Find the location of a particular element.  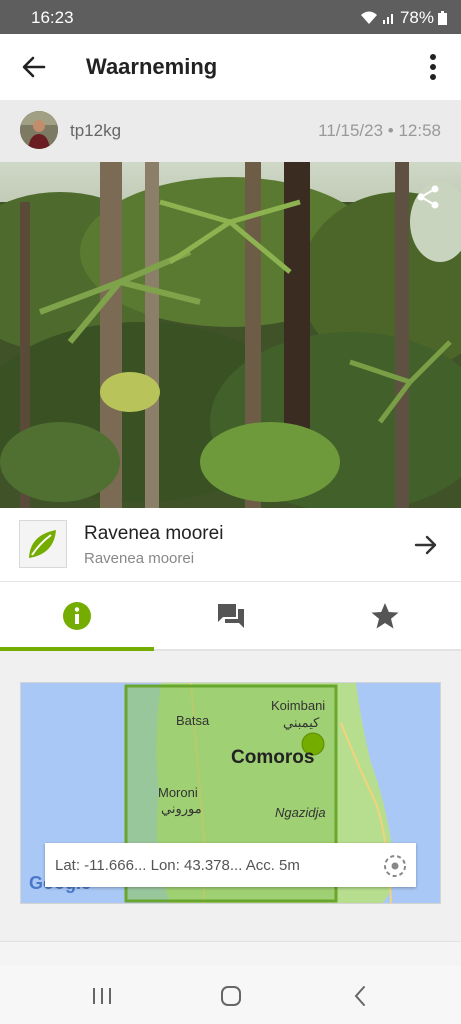

wifi-icon is located at coordinates (368, 17).